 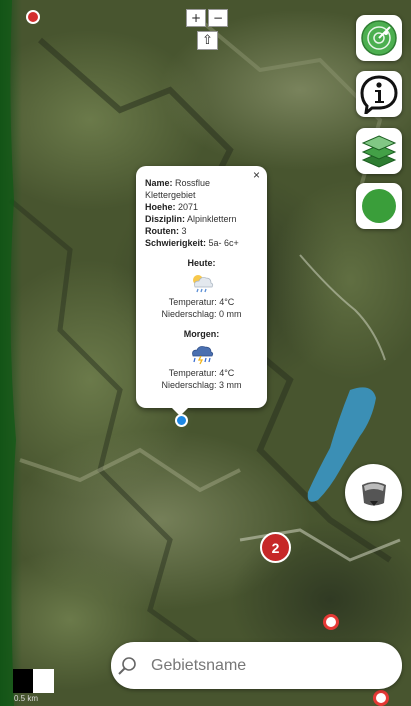 What do you see at coordinates (207, 40) in the screenshot?
I see `reset-north-button: ⇧` at bounding box center [207, 40].